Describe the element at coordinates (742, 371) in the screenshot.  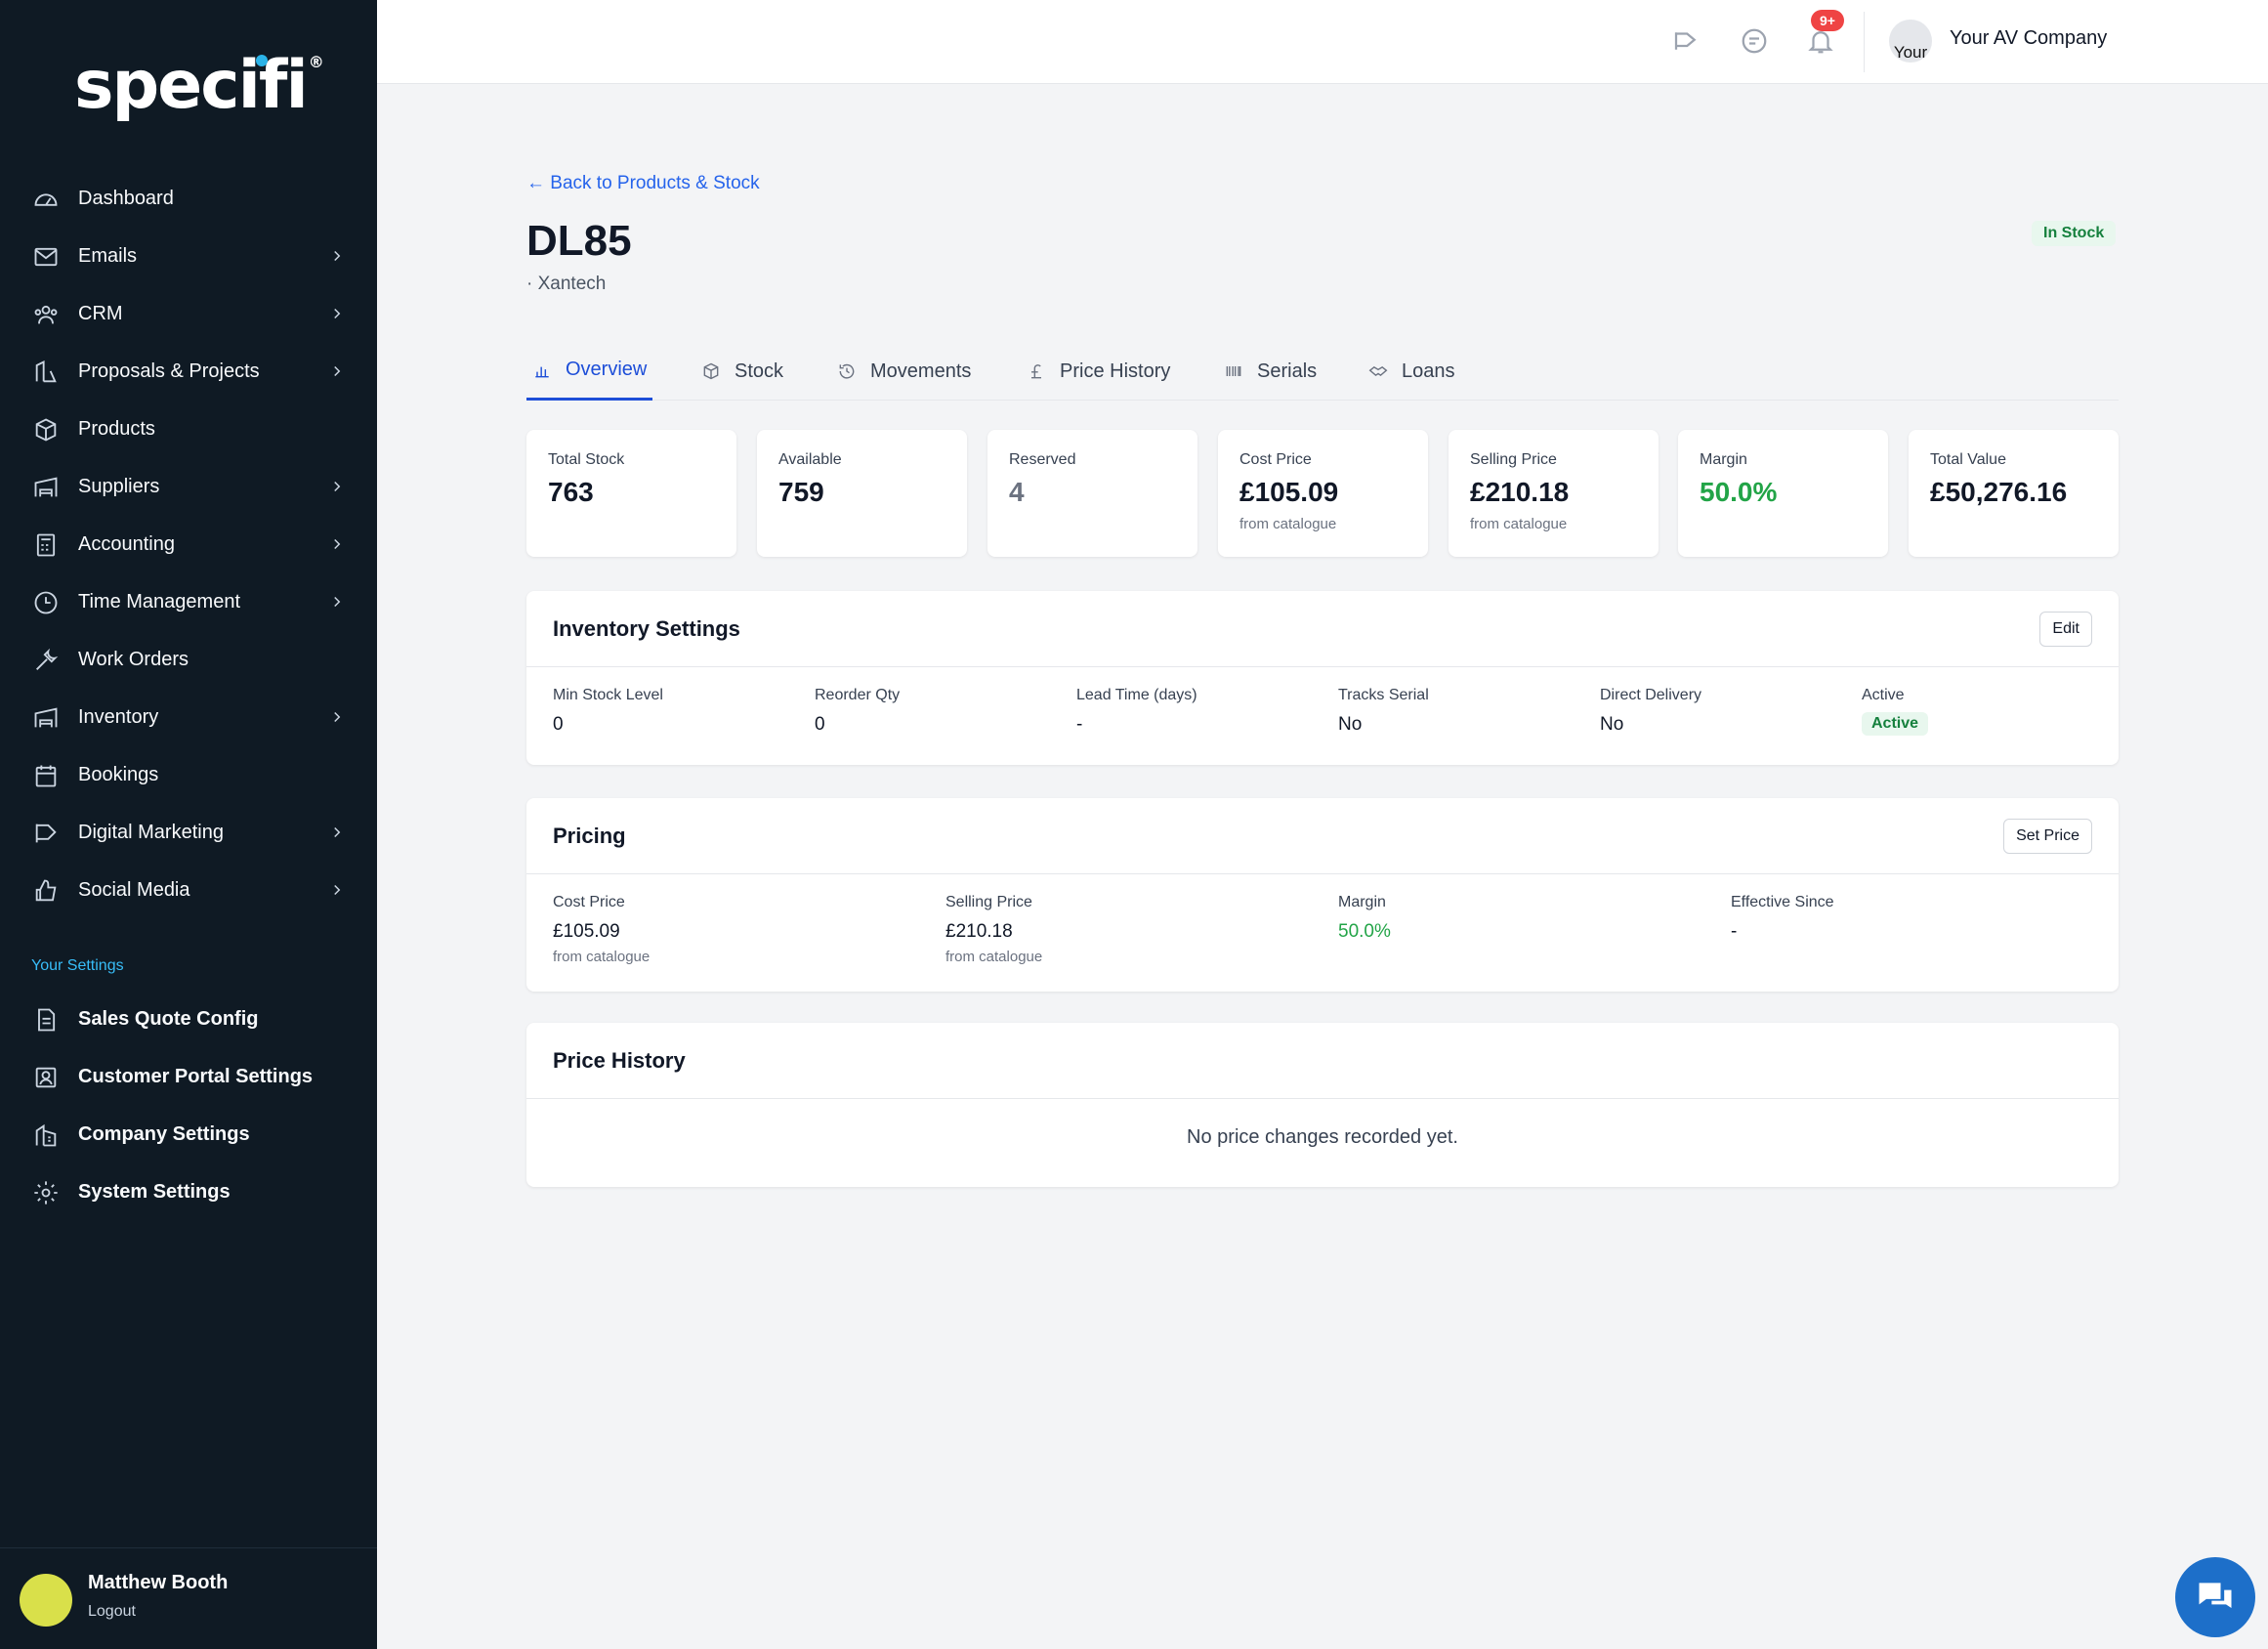
I see `tab-stock: Stock` at that location.